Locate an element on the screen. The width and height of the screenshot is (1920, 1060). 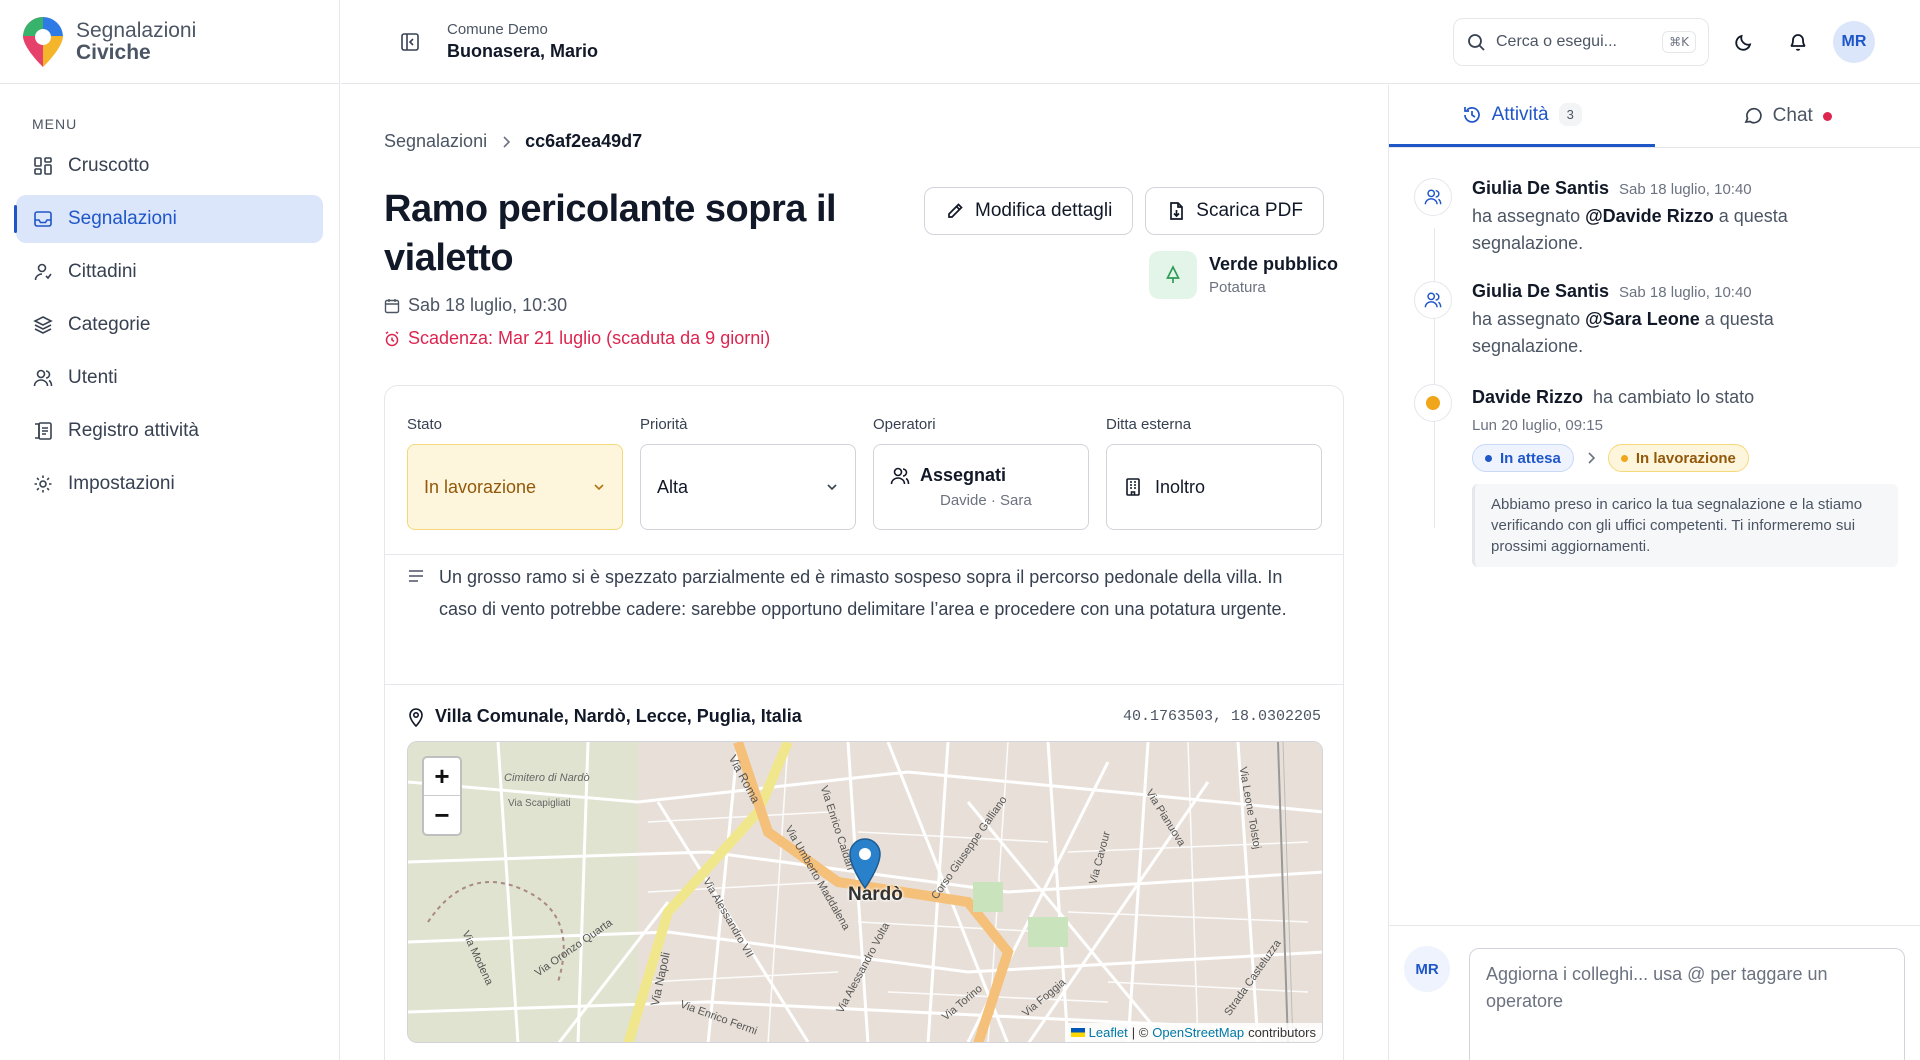
theme-toggle-button is located at coordinates (1744, 42).